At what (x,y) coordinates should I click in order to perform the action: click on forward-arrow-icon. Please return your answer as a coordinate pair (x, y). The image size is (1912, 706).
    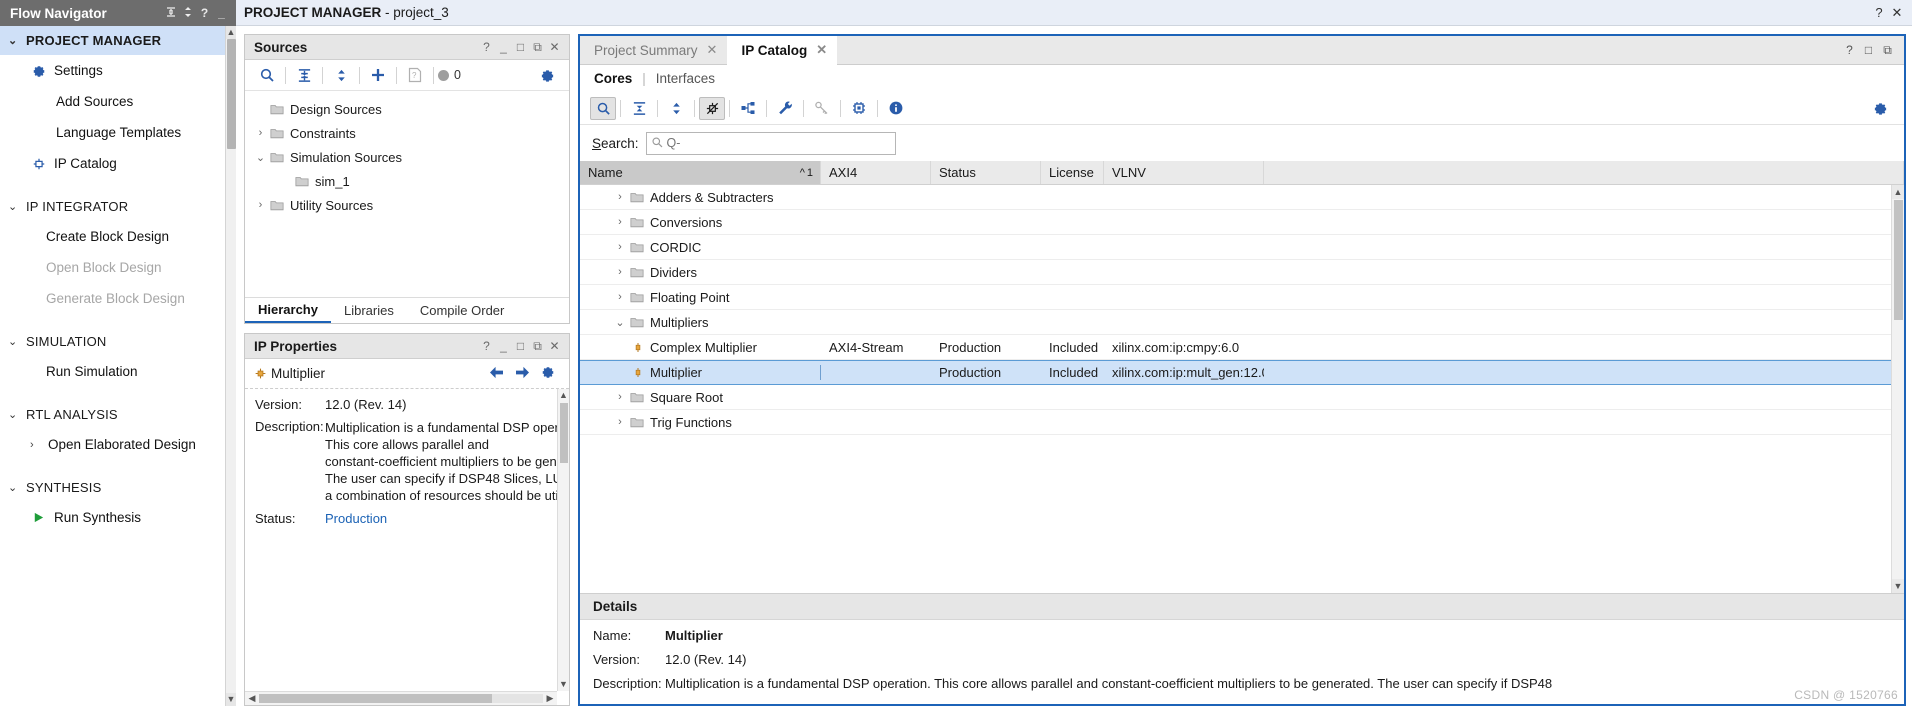
    Looking at the image, I should click on (522, 374).